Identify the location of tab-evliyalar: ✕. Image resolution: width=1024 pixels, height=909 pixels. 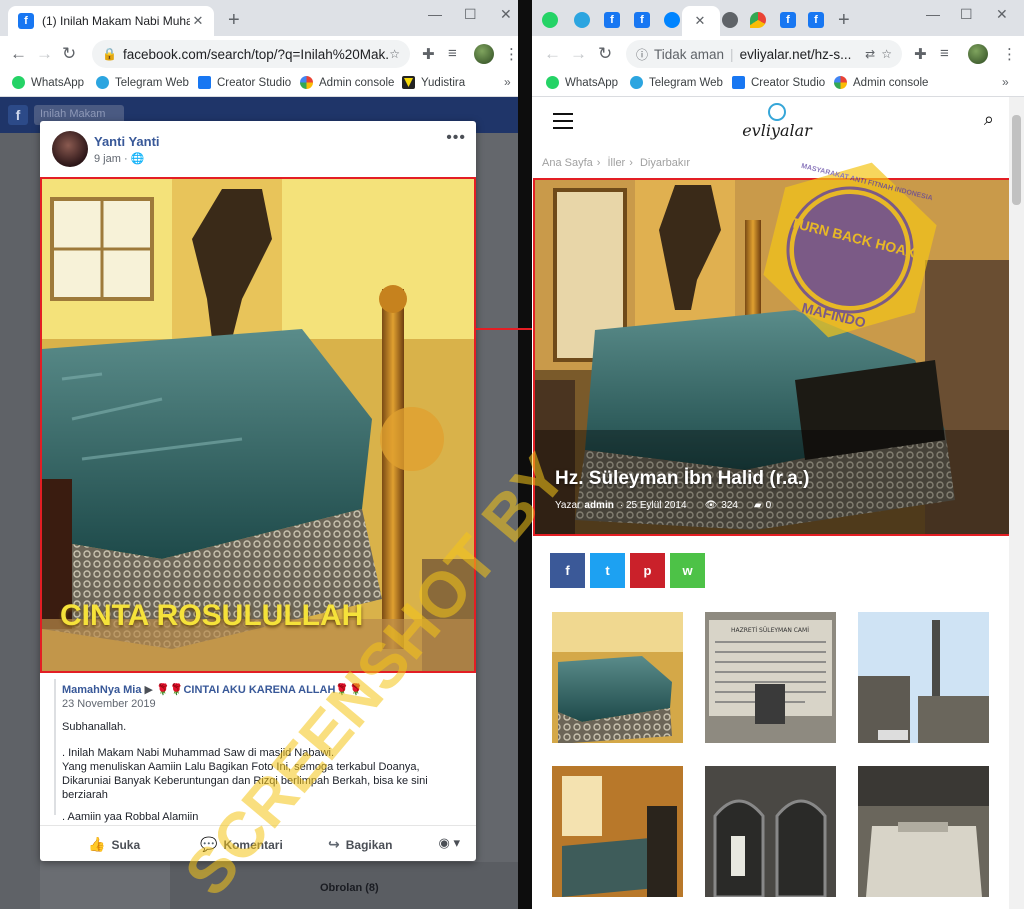
(701, 21).